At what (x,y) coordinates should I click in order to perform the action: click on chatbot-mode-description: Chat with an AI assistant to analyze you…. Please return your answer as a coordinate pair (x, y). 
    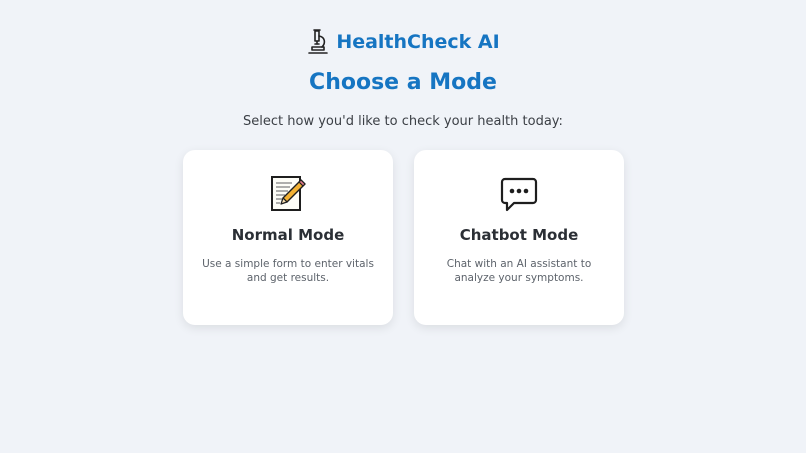
    Looking at the image, I should click on (519, 271).